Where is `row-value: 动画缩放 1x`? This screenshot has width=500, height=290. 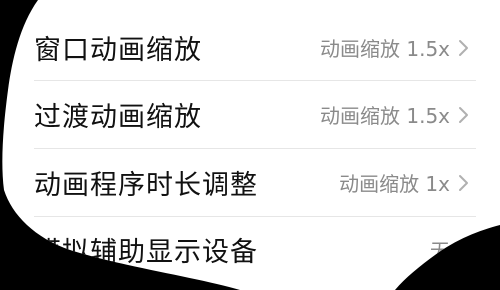 row-value: 动画缩放 1x is located at coordinates (394, 184).